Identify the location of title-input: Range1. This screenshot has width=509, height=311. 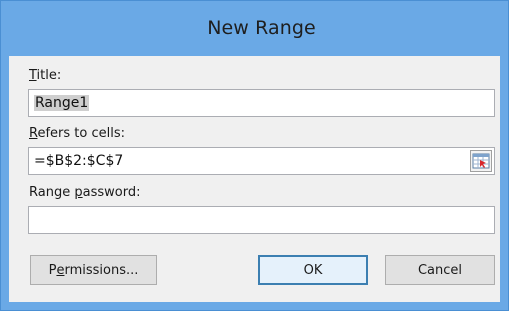
(261, 103).